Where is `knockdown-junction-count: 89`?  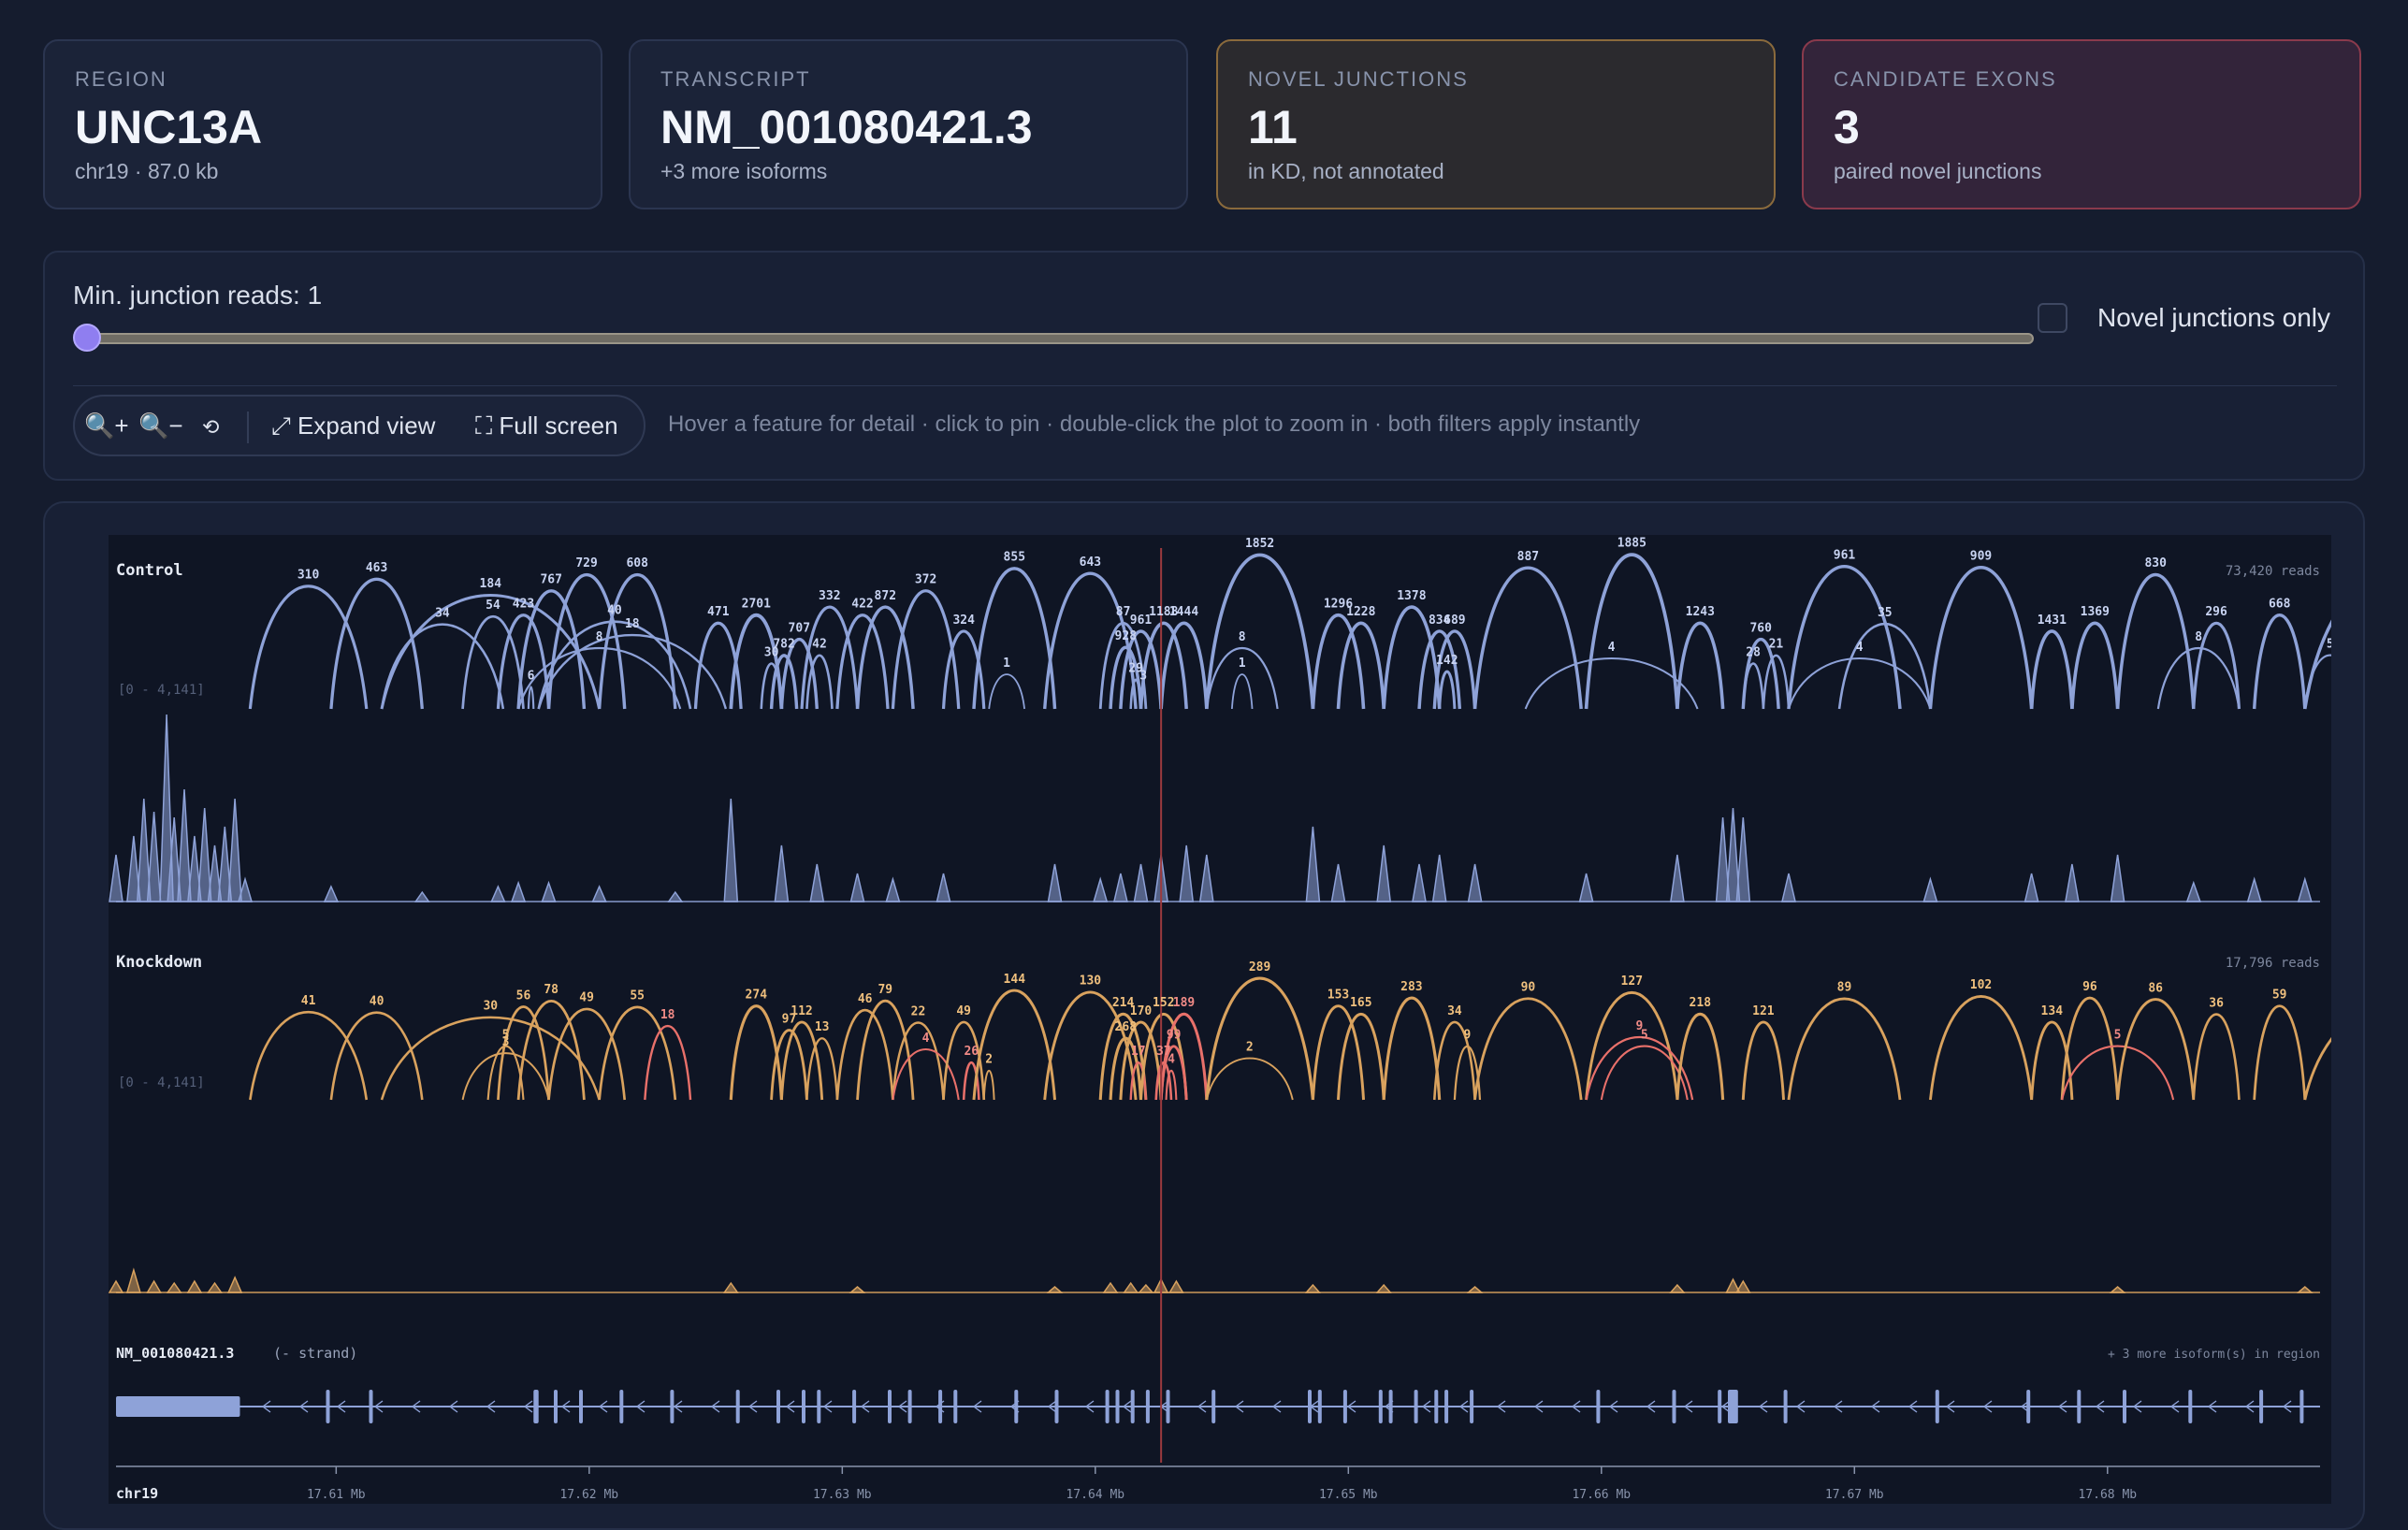
knockdown-junction-count: 89 is located at coordinates (1845, 988).